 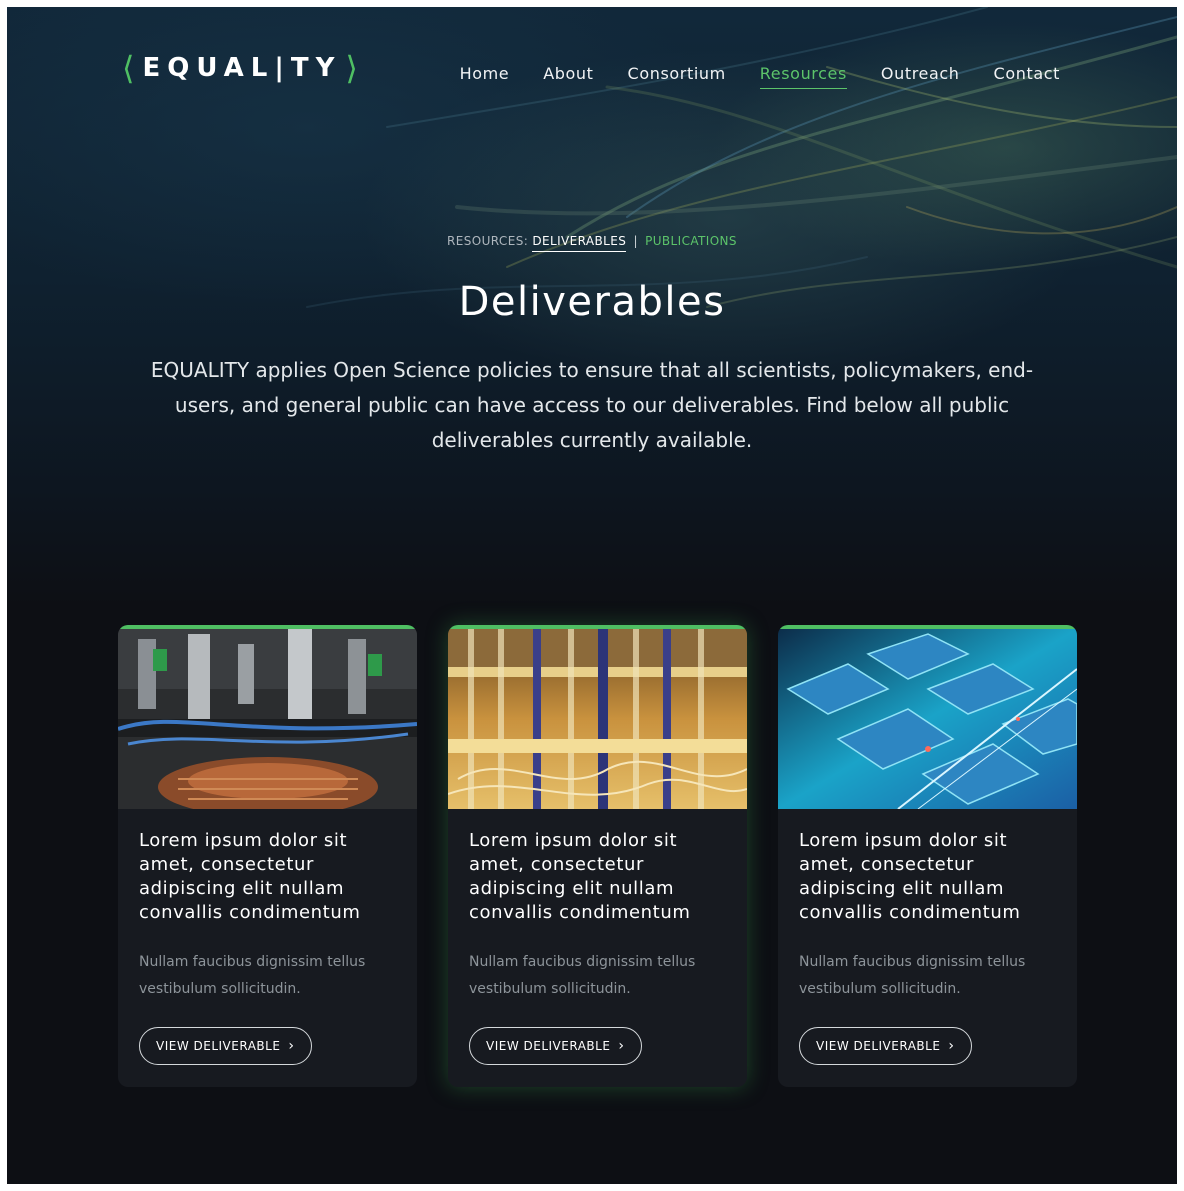 I want to click on lab-equipment-image, so click(x=267, y=719).